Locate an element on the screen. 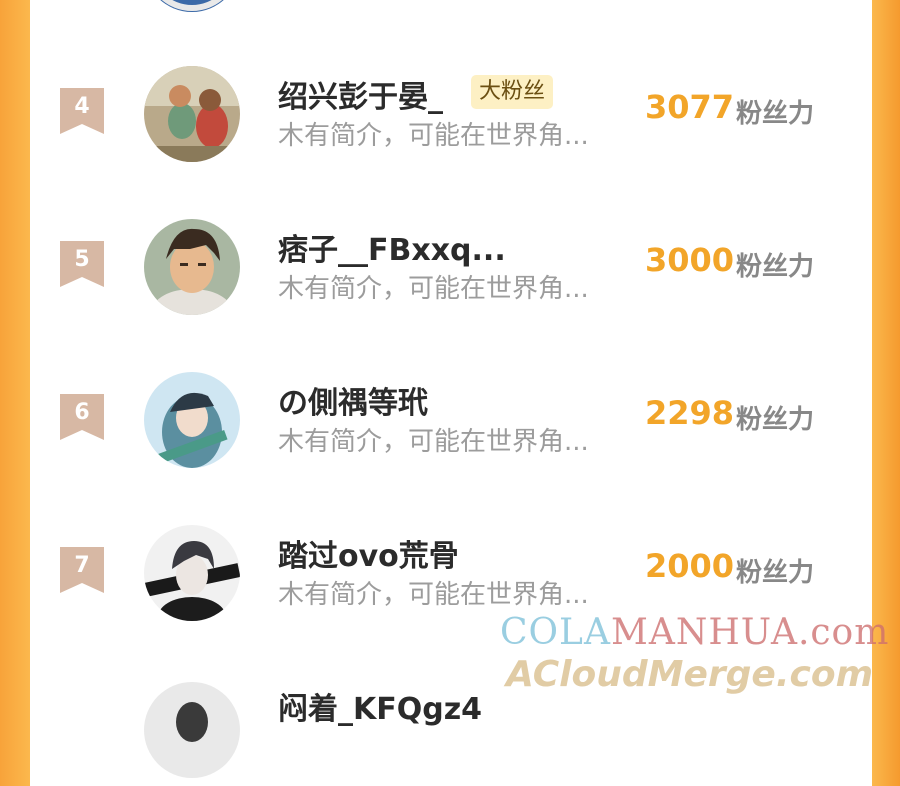 The height and width of the screenshot is (786, 900). rank-badge: 4 is located at coordinates (82, 111).